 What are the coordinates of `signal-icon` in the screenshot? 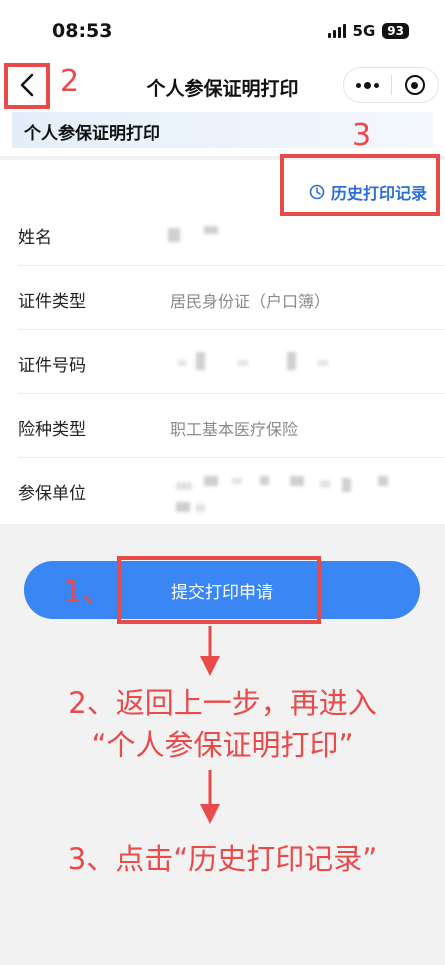 It's located at (336, 31).